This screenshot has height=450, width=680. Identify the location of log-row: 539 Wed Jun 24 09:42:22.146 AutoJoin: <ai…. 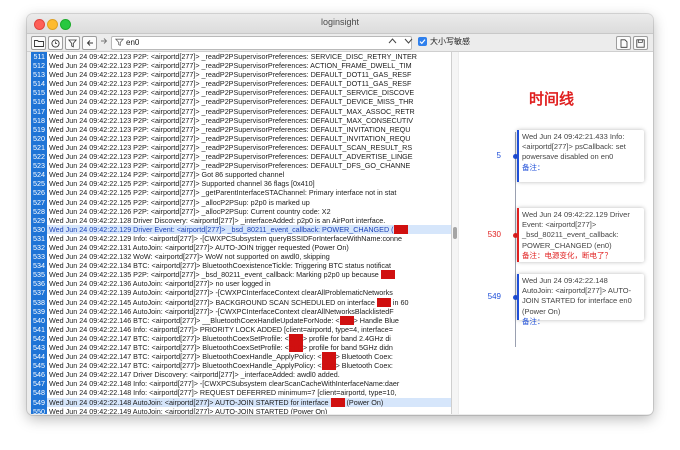
(241, 311).